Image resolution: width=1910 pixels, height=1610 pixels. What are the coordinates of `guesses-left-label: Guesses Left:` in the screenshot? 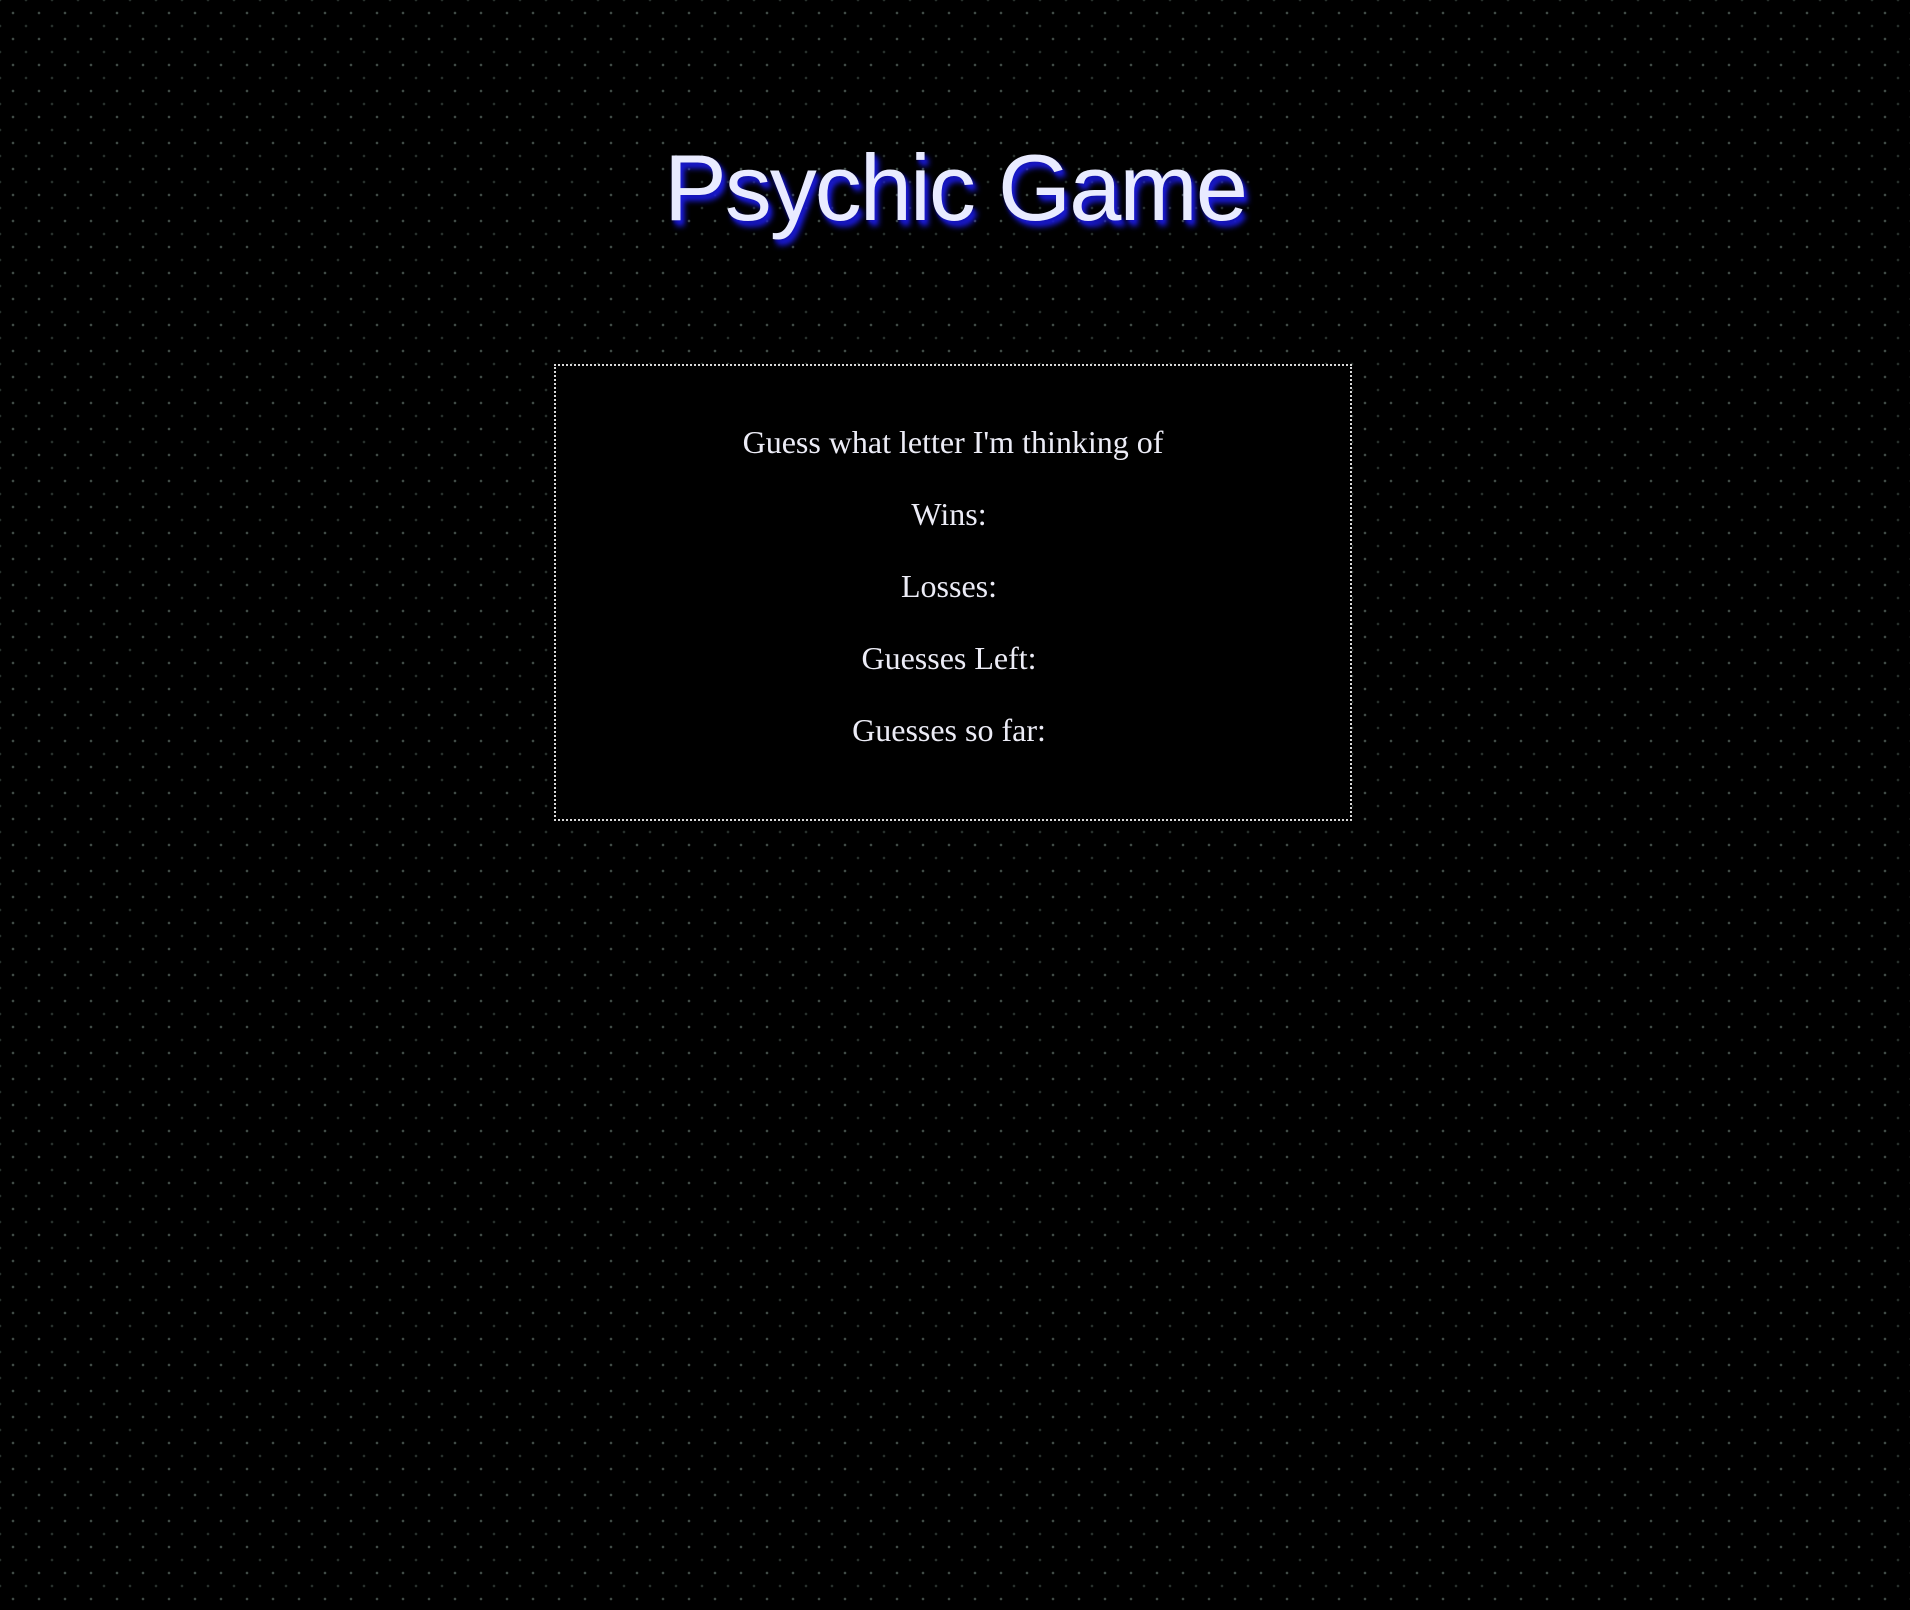 It's located at (949, 658).